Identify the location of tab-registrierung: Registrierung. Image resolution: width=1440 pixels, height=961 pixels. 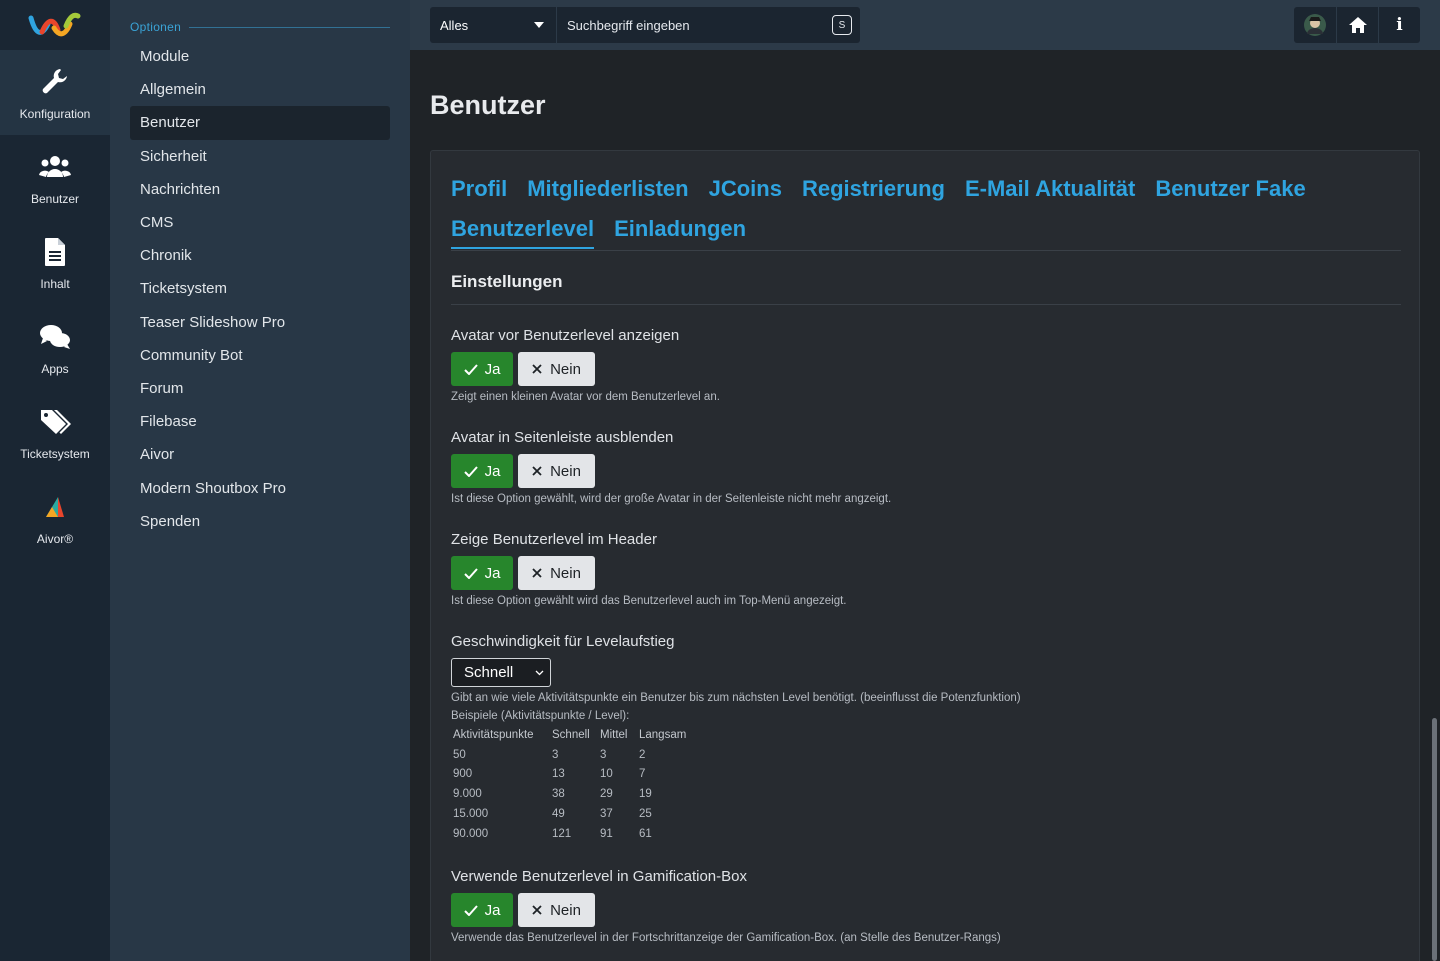
(873, 189).